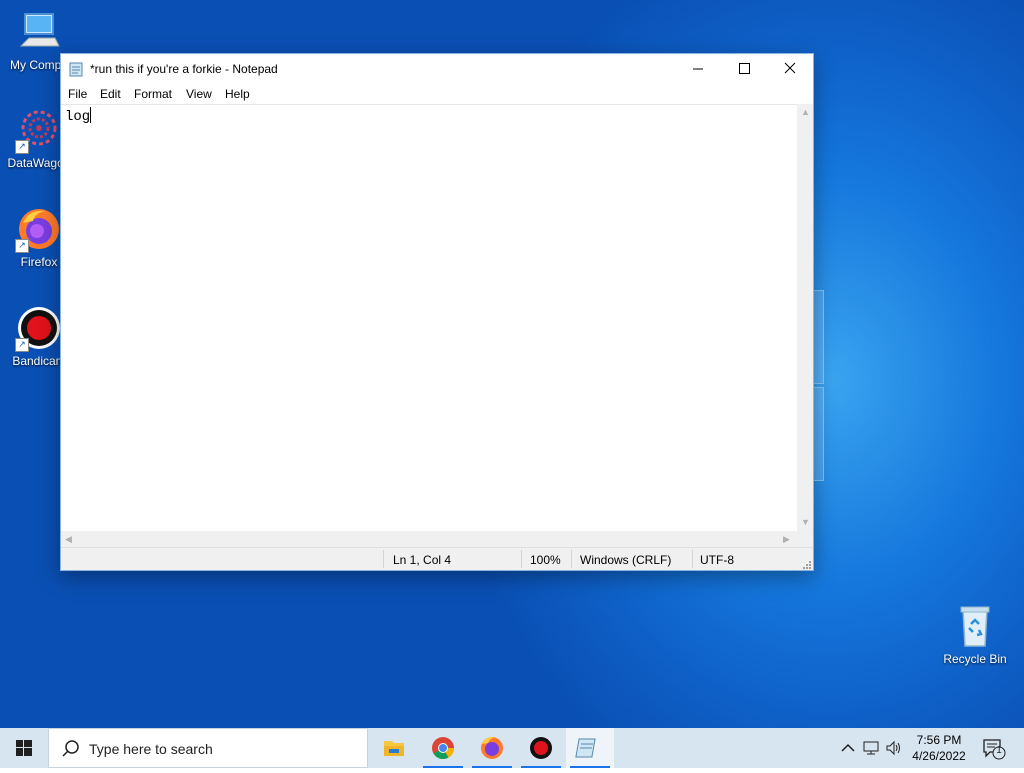  I want to click on close-button, so click(790, 69).